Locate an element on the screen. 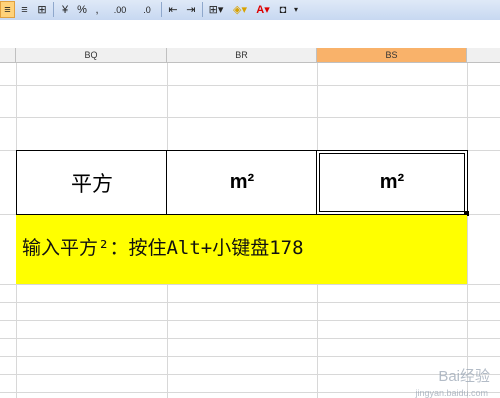 The height and width of the screenshot is (398, 500). align-left-button: ≡ is located at coordinates (7, 9).